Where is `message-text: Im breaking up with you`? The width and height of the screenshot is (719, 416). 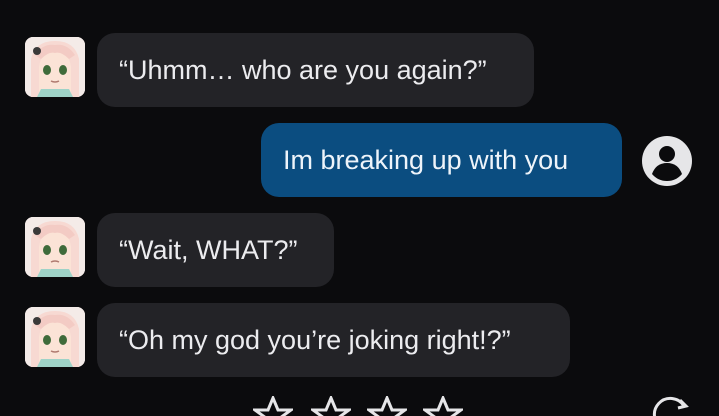 message-text: Im breaking up with you is located at coordinates (426, 159).